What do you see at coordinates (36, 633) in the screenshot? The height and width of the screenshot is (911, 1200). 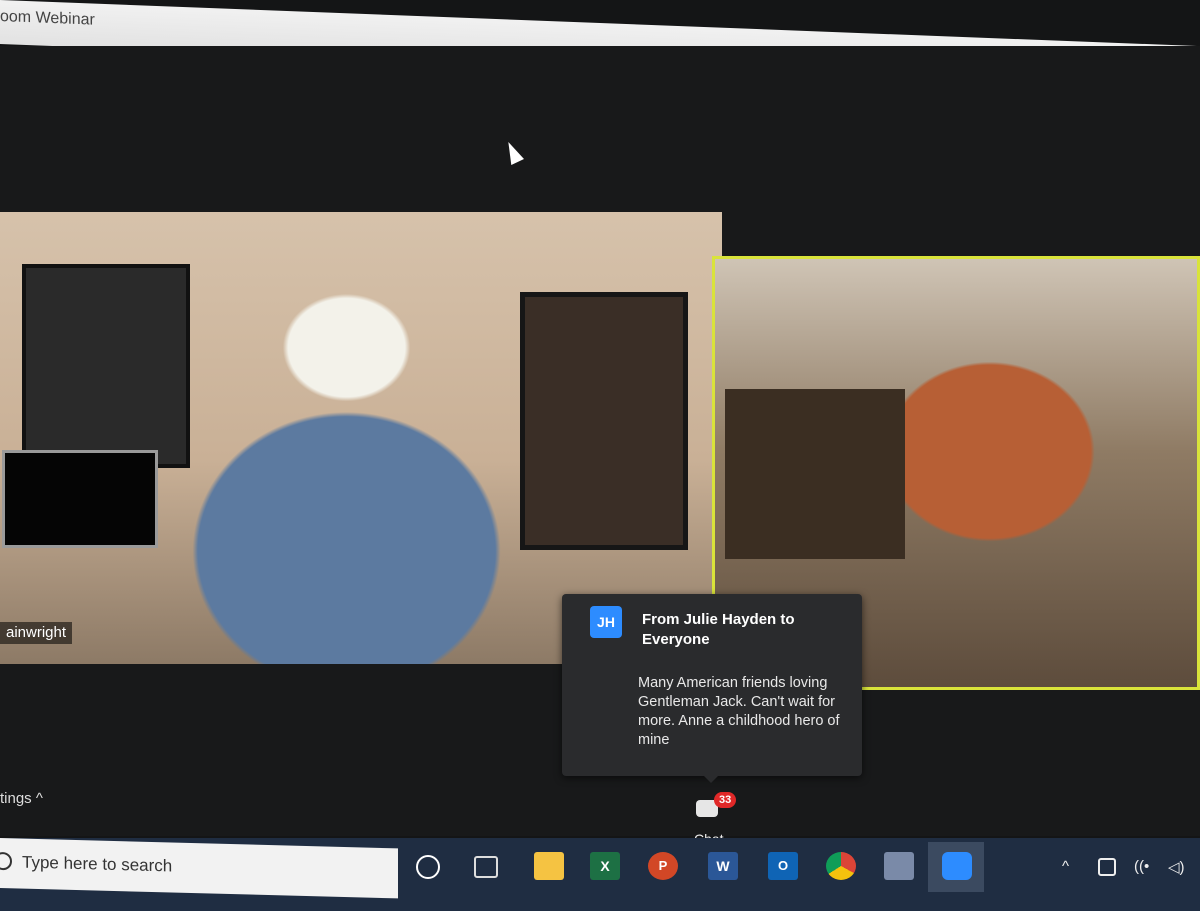 I see `participant-name-tag: ainwright` at bounding box center [36, 633].